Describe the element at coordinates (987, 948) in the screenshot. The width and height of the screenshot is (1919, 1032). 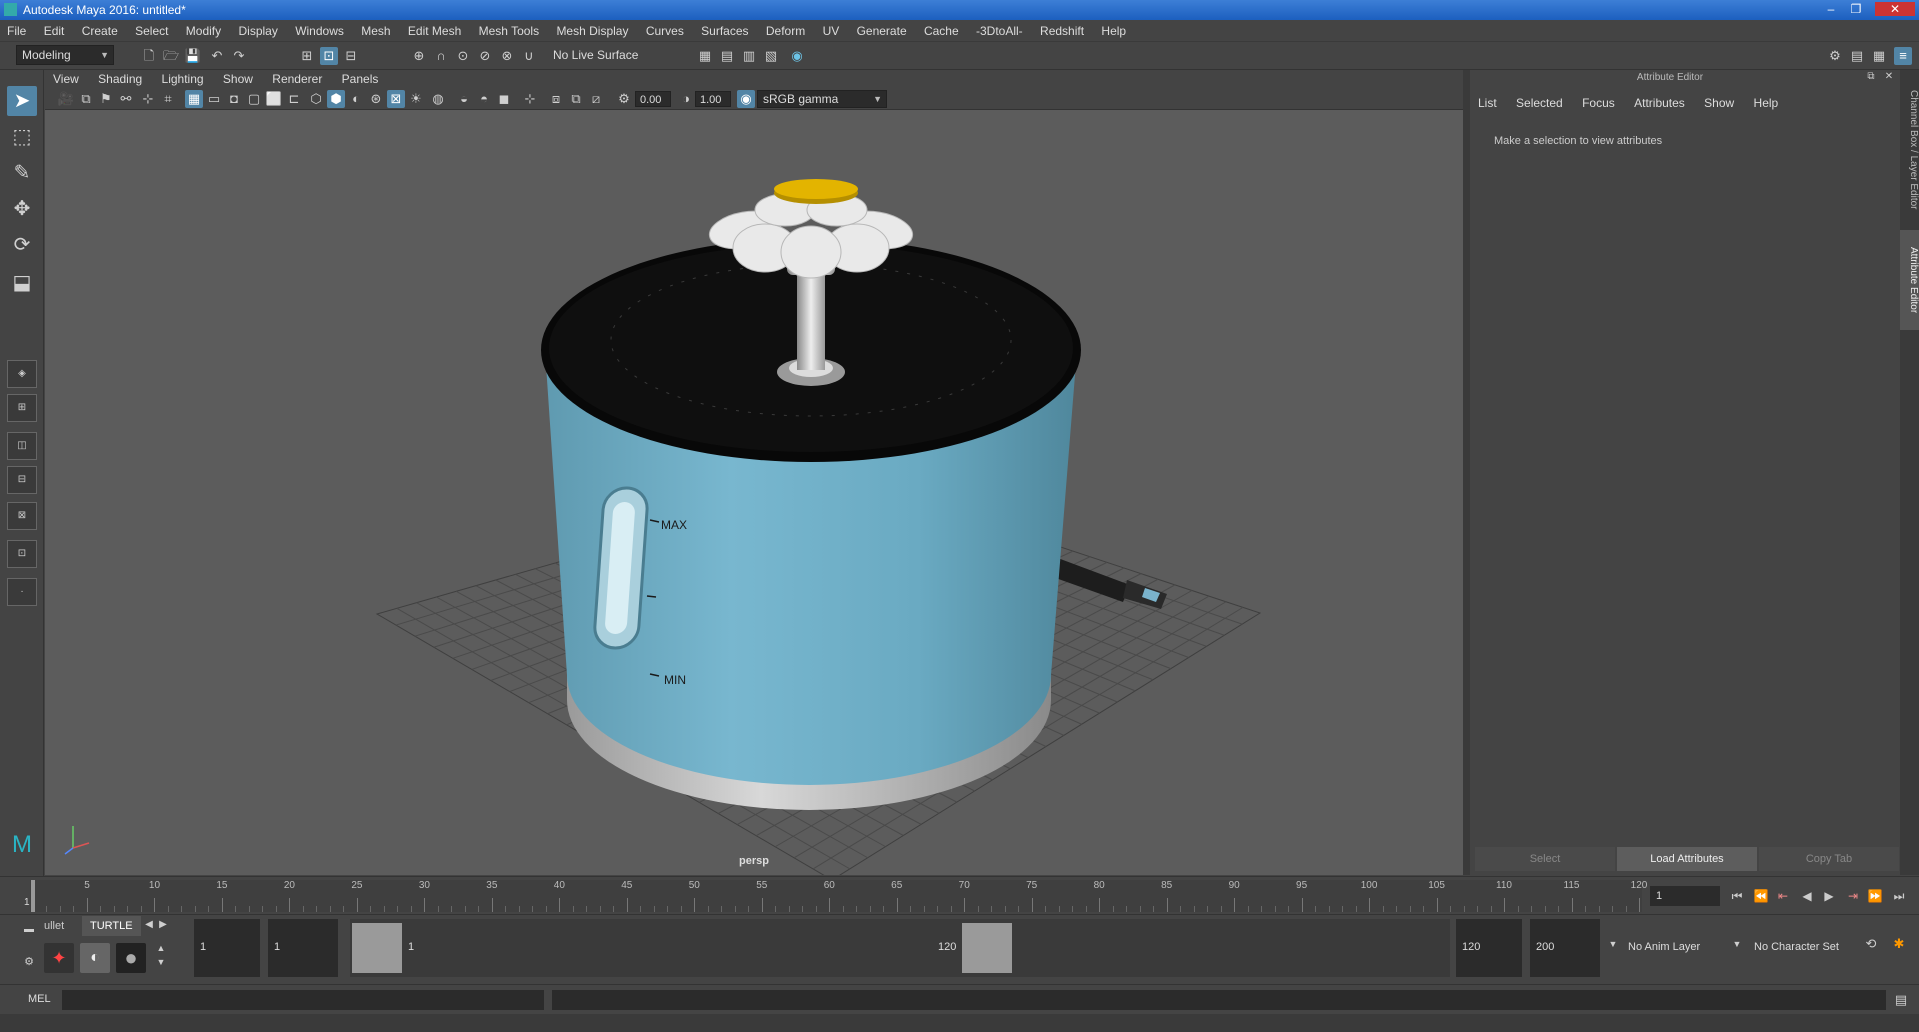
I see `range-end-handle` at that location.